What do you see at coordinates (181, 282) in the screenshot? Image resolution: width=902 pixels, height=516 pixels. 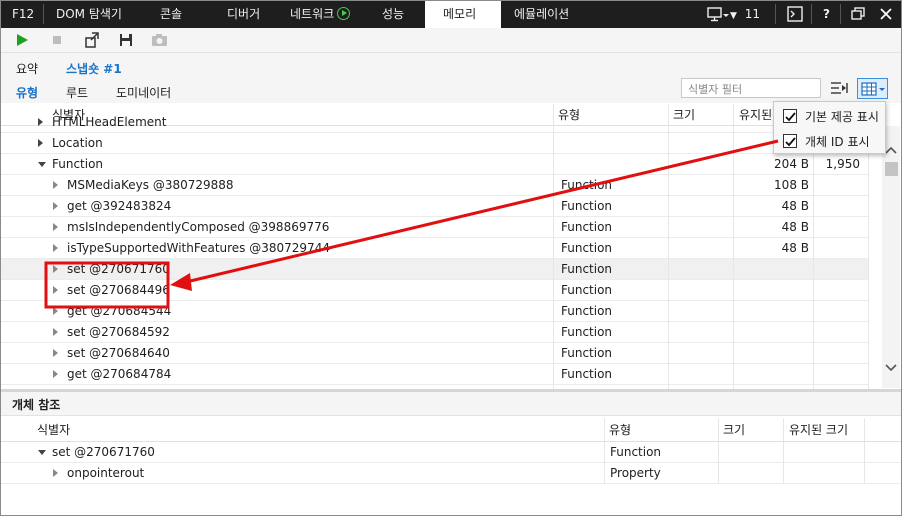 I see `annotation-arrow-head` at bounding box center [181, 282].